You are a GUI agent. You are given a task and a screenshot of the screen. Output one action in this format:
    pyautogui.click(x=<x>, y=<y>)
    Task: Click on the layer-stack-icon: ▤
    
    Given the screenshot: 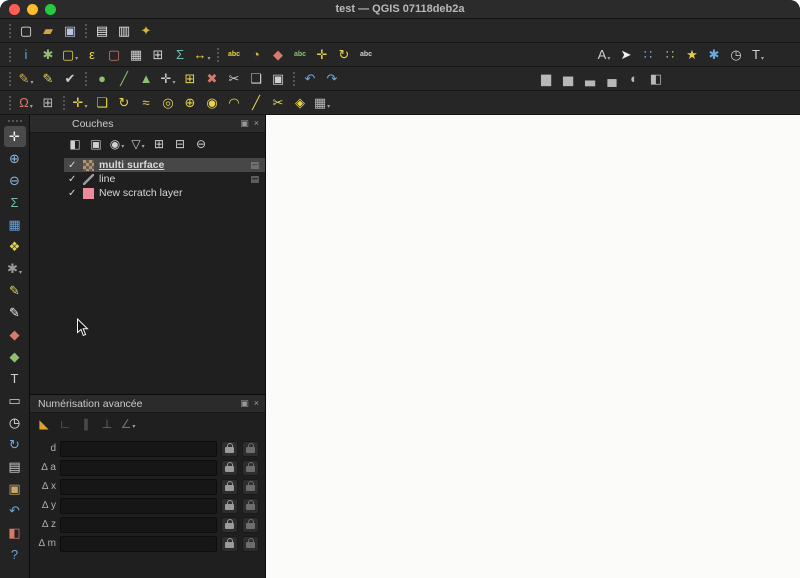 What is the action you would take?
    pyautogui.click(x=15, y=466)
    